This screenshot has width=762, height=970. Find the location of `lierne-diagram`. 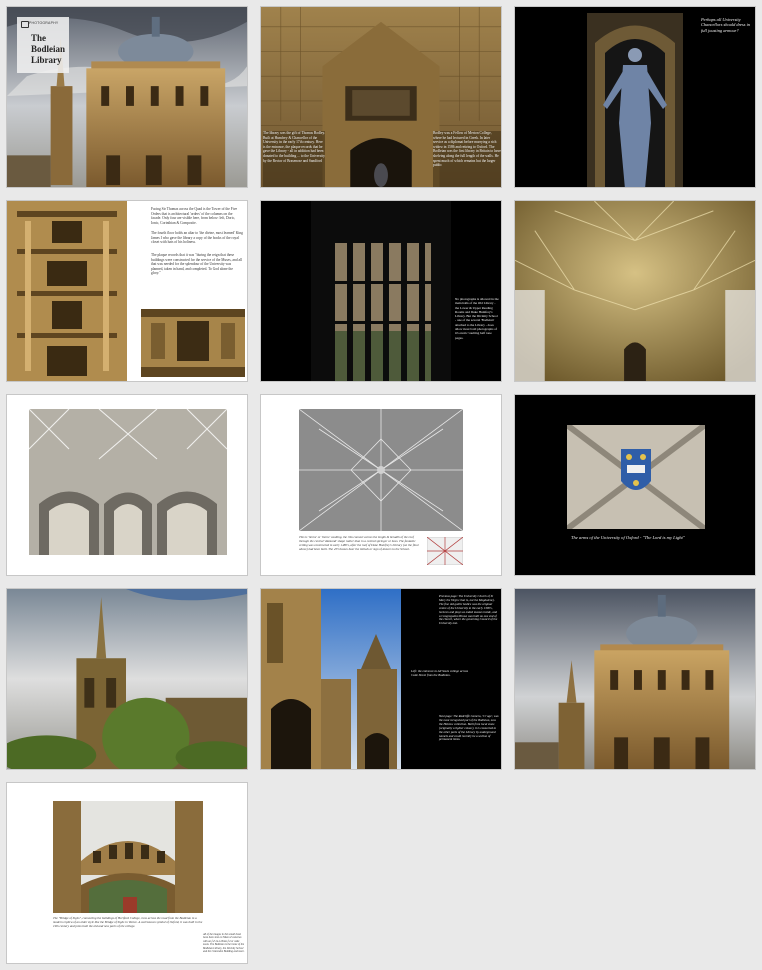

lierne-diagram is located at coordinates (445, 551).